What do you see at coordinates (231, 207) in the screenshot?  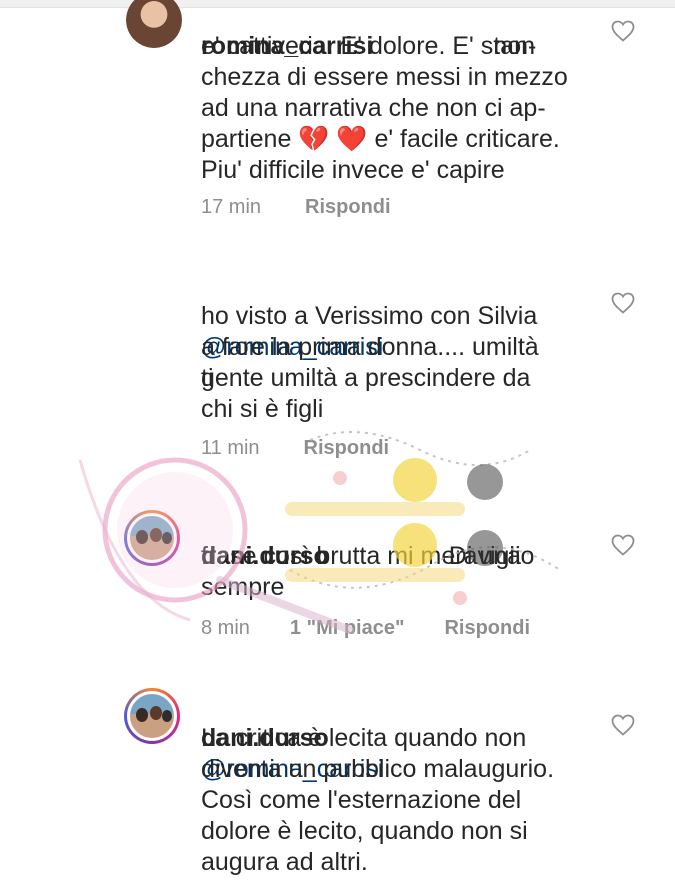 I see `comment-time: 17 min` at bounding box center [231, 207].